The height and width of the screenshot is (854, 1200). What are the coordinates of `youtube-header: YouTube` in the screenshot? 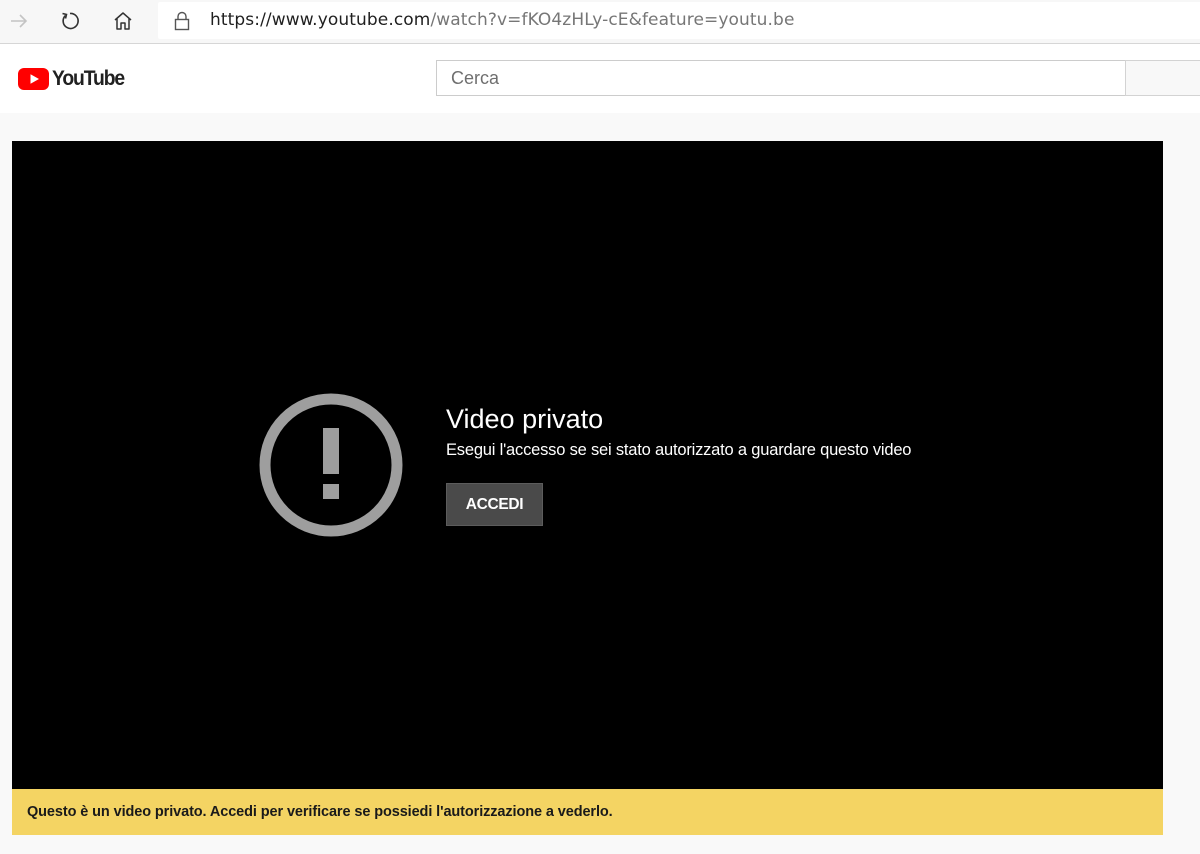 It's located at (600, 78).